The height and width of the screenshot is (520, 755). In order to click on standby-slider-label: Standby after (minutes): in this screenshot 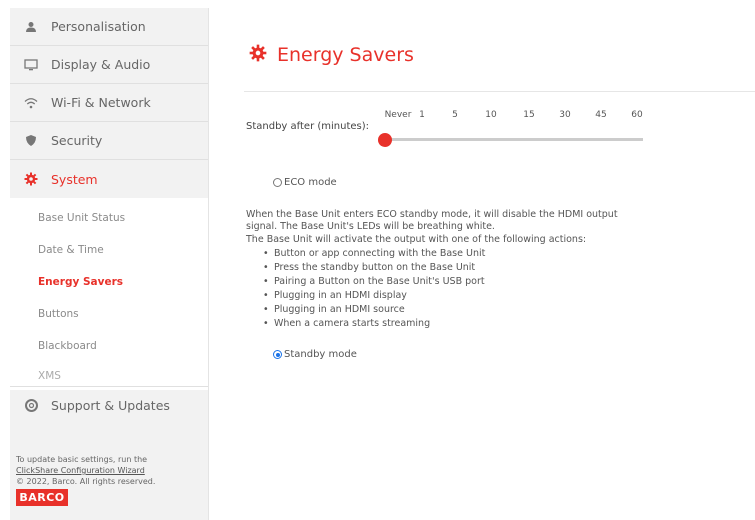, I will do `click(308, 126)`.